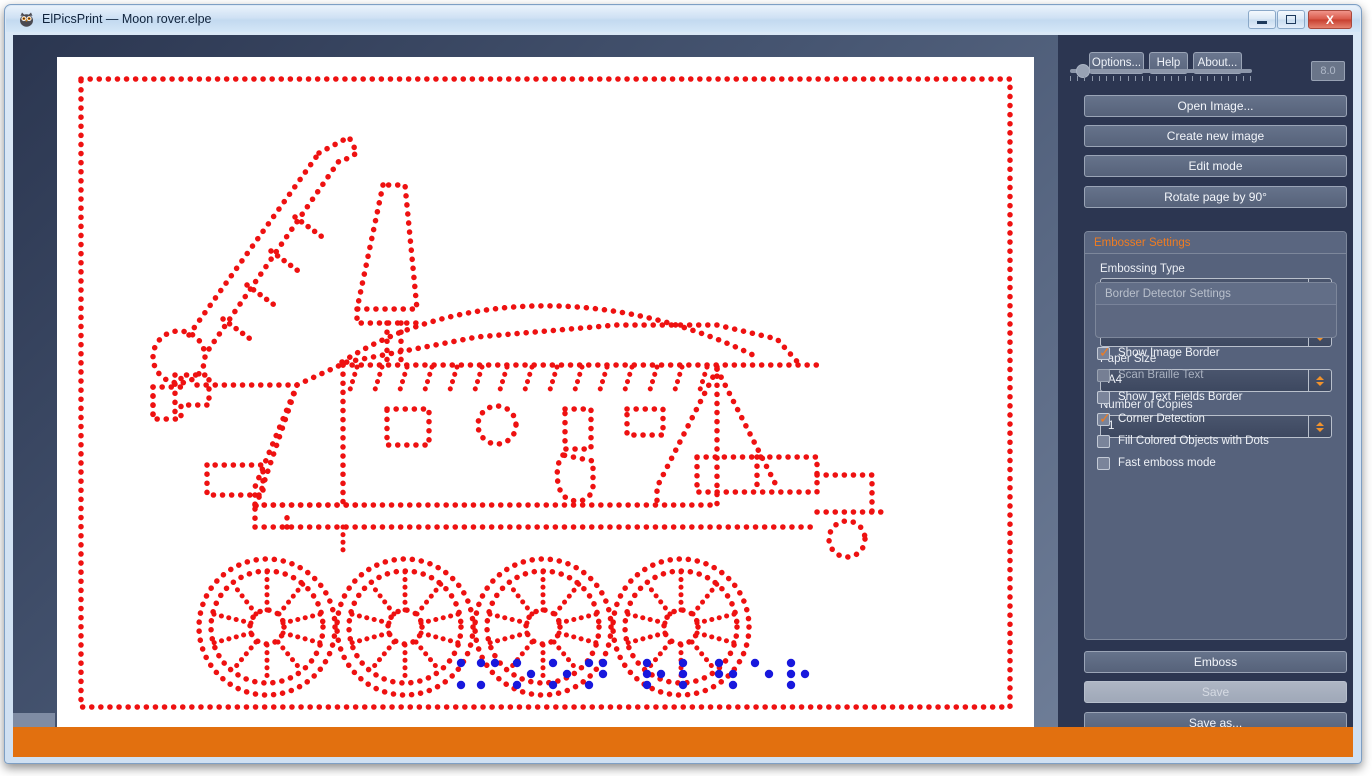 The height and width of the screenshot is (776, 1372). I want to click on emboss-label: Emboss, so click(1215, 662).